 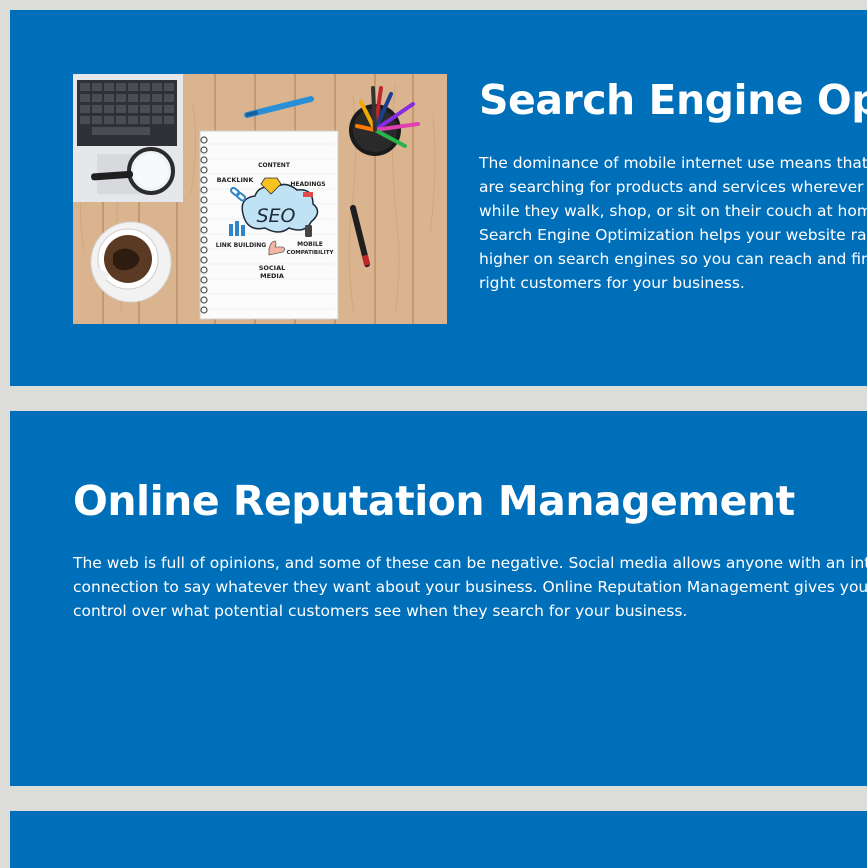 What do you see at coordinates (274, 165) in the screenshot?
I see `seo-label-content: CONTENT` at bounding box center [274, 165].